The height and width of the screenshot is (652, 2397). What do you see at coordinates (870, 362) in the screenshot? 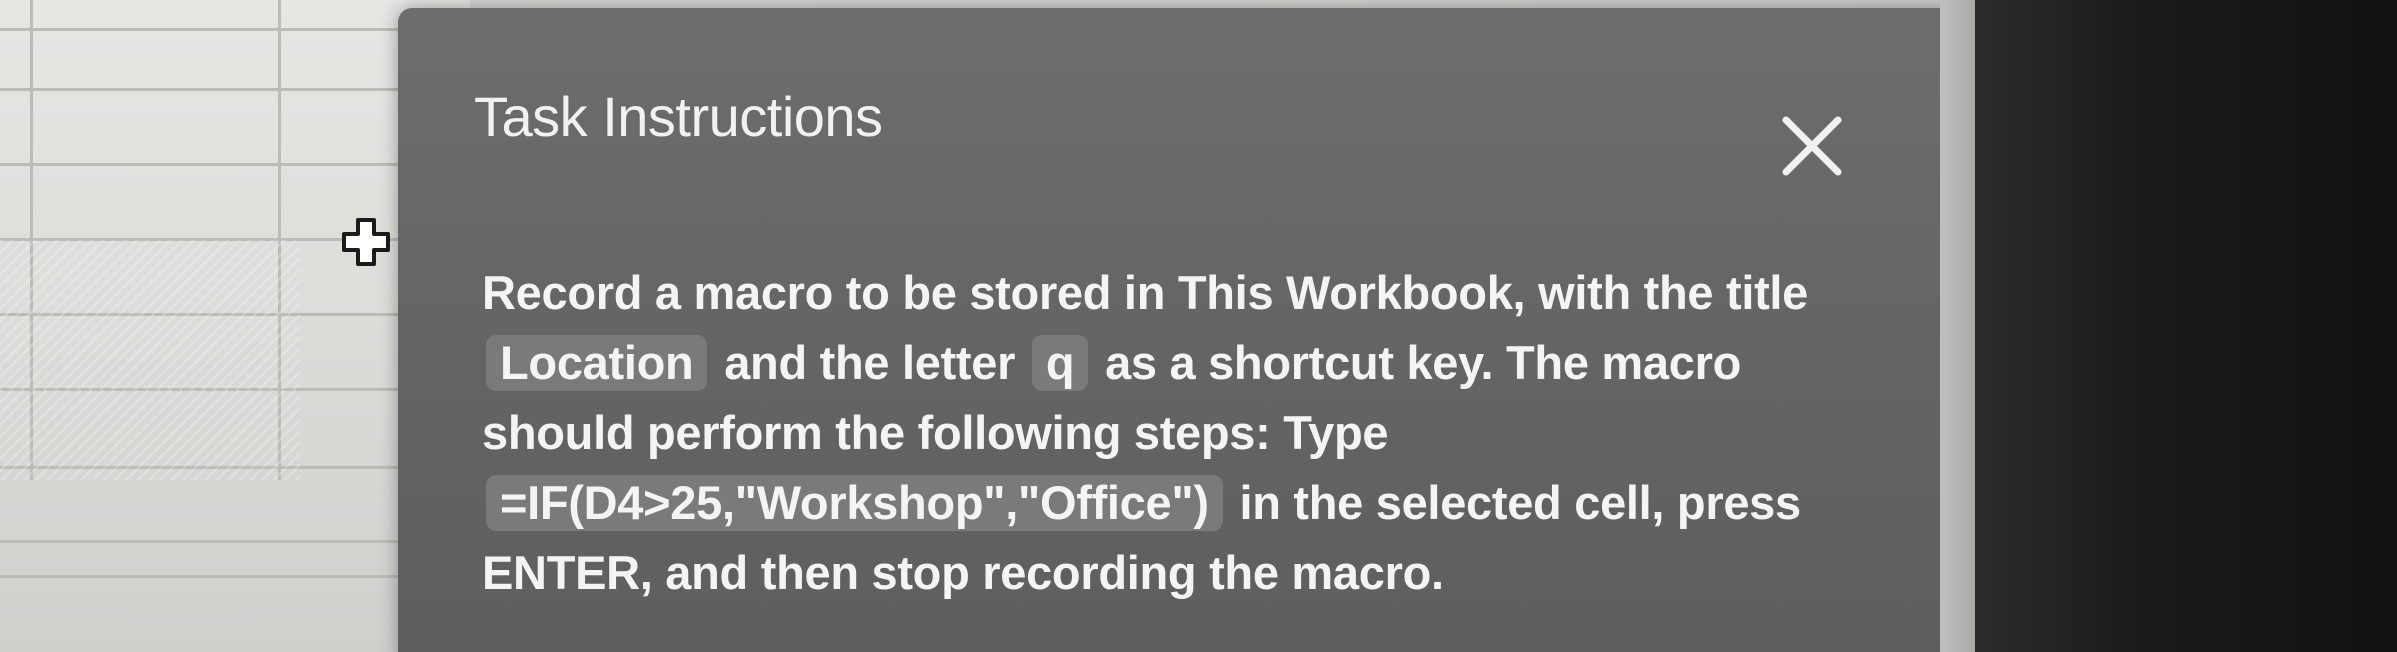
I see `instructions-part-2: and the letter` at bounding box center [870, 362].